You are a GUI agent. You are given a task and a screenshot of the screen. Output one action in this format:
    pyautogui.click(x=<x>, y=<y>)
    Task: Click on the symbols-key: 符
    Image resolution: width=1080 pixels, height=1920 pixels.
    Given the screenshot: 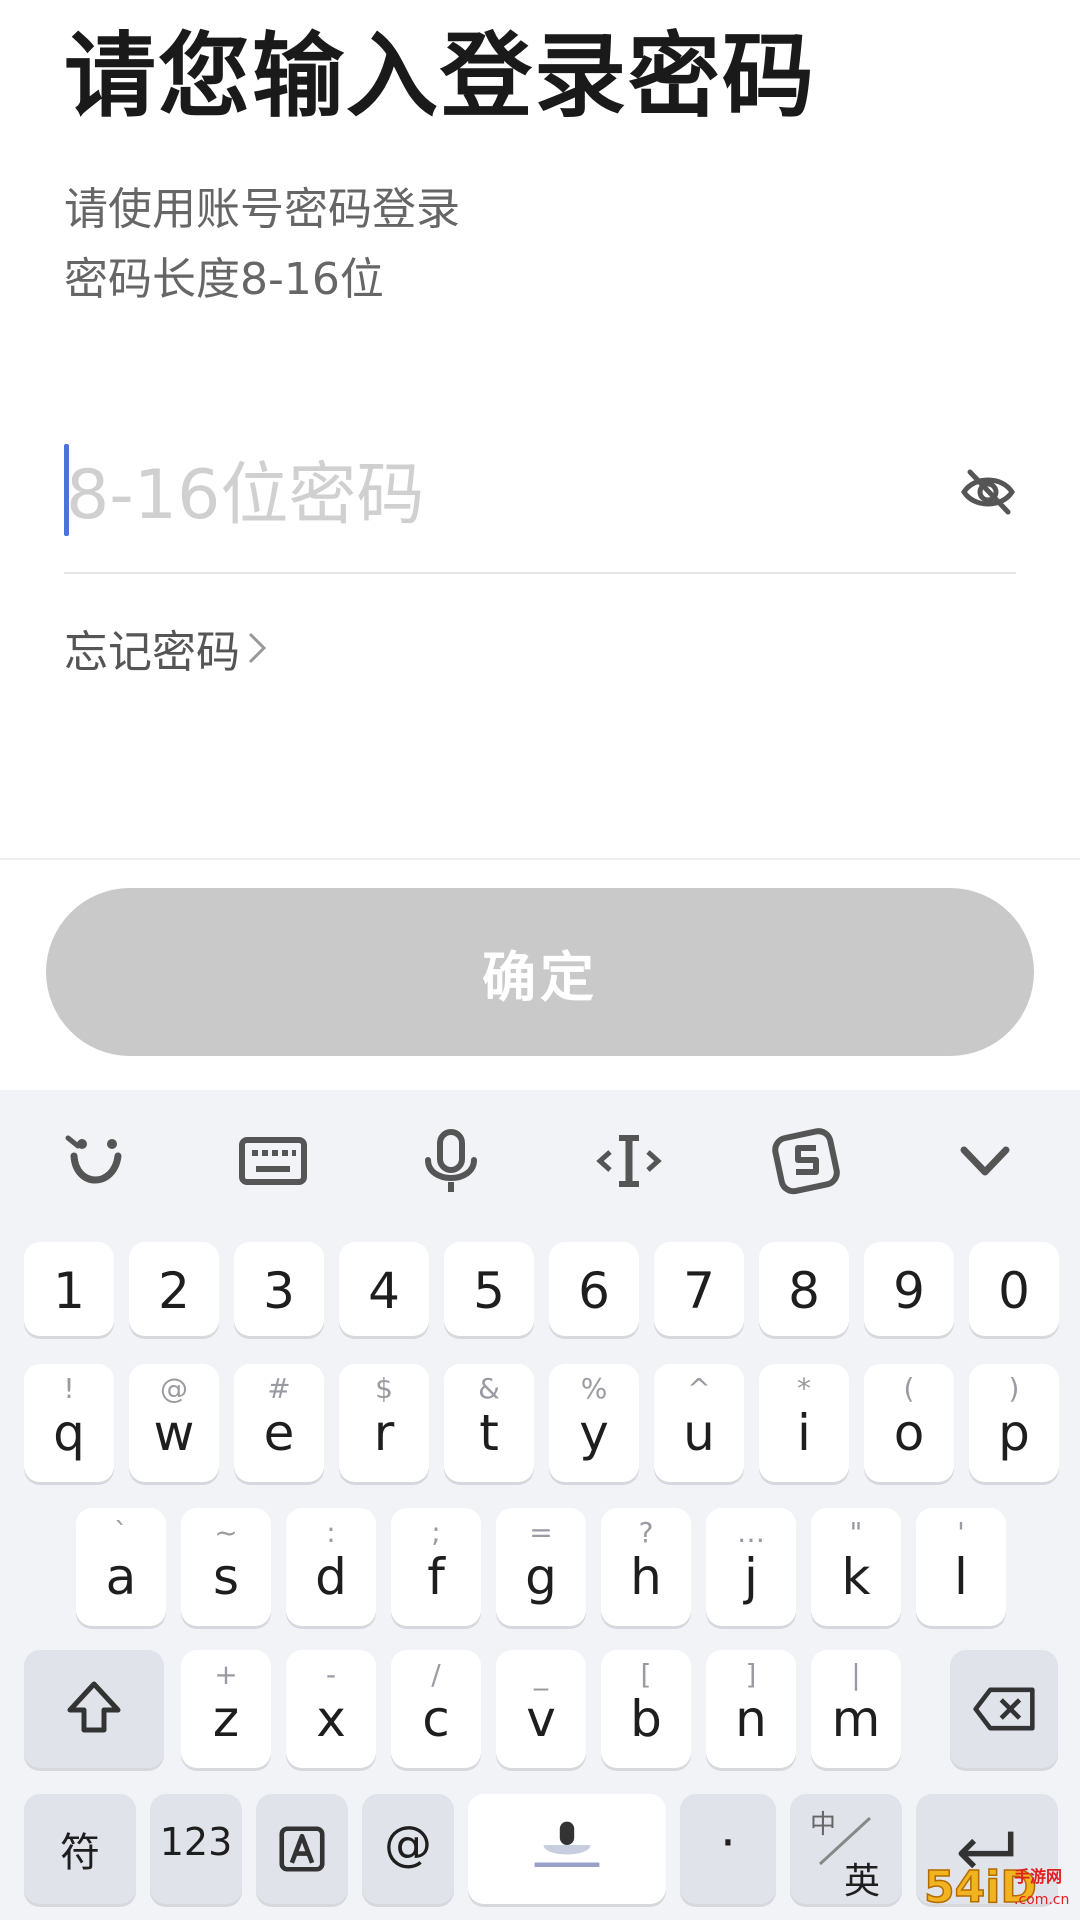 What is the action you would take?
    pyautogui.click(x=80, y=1849)
    